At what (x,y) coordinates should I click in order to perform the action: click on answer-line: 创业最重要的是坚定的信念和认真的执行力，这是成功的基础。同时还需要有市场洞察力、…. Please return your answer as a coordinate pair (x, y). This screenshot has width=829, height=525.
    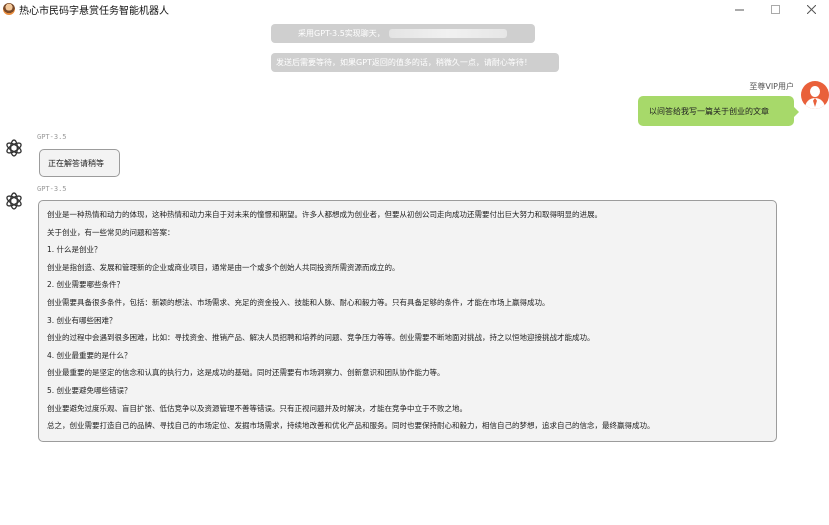
    Looking at the image, I should click on (246, 373).